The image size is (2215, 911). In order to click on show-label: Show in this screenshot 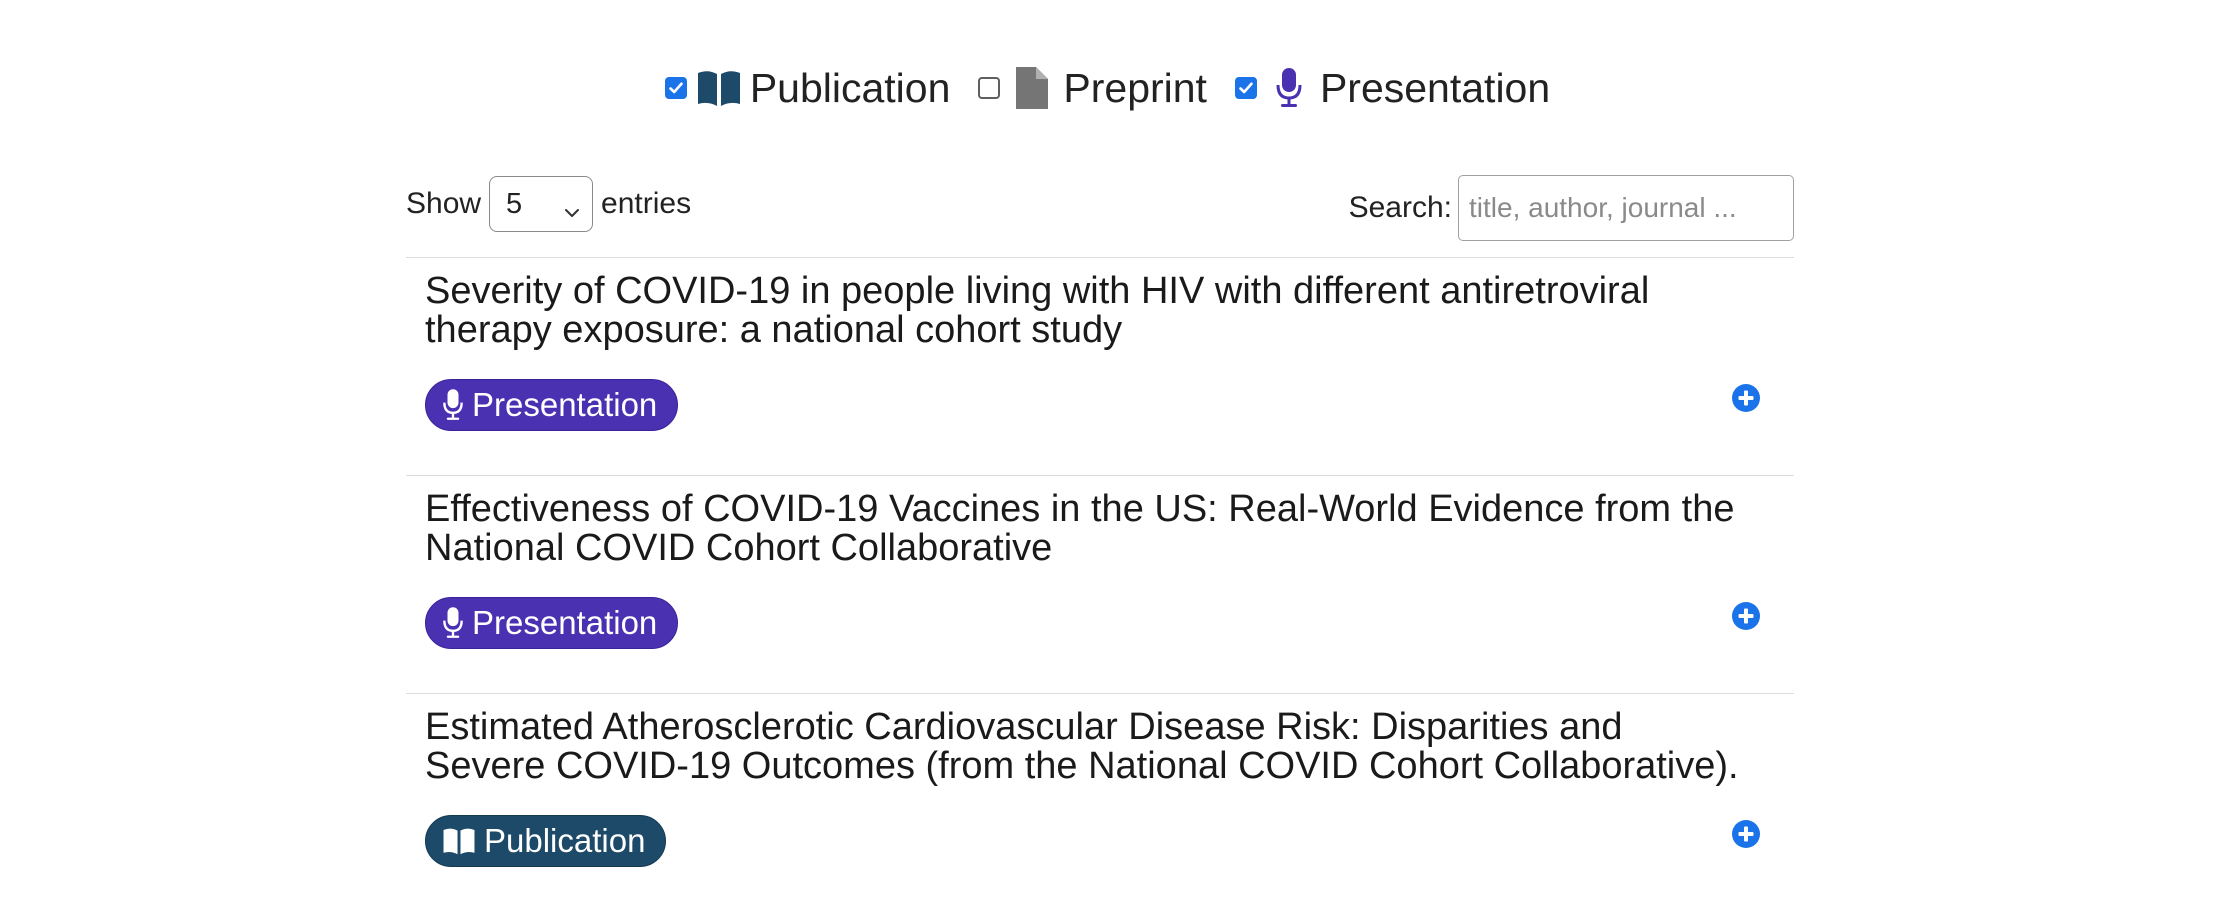, I will do `click(444, 203)`.